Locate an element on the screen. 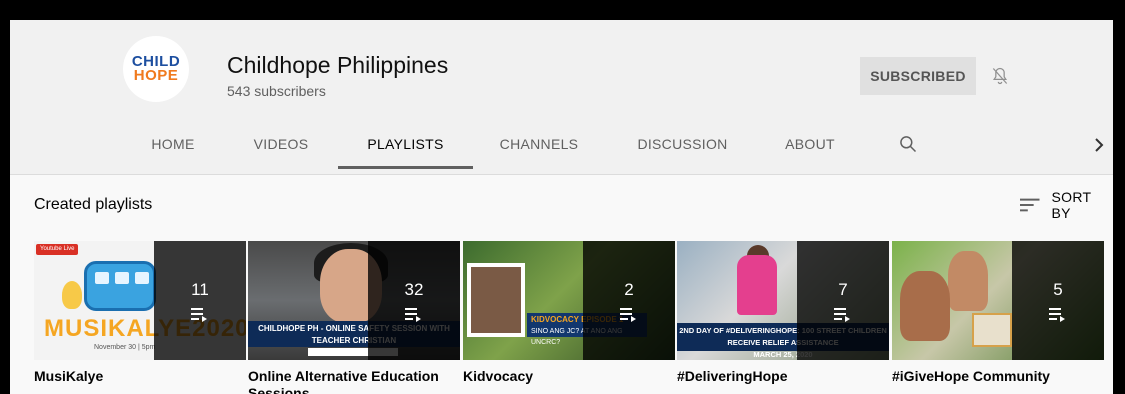  tab-videos: VIDEOS is located at coordinates (281, 144).